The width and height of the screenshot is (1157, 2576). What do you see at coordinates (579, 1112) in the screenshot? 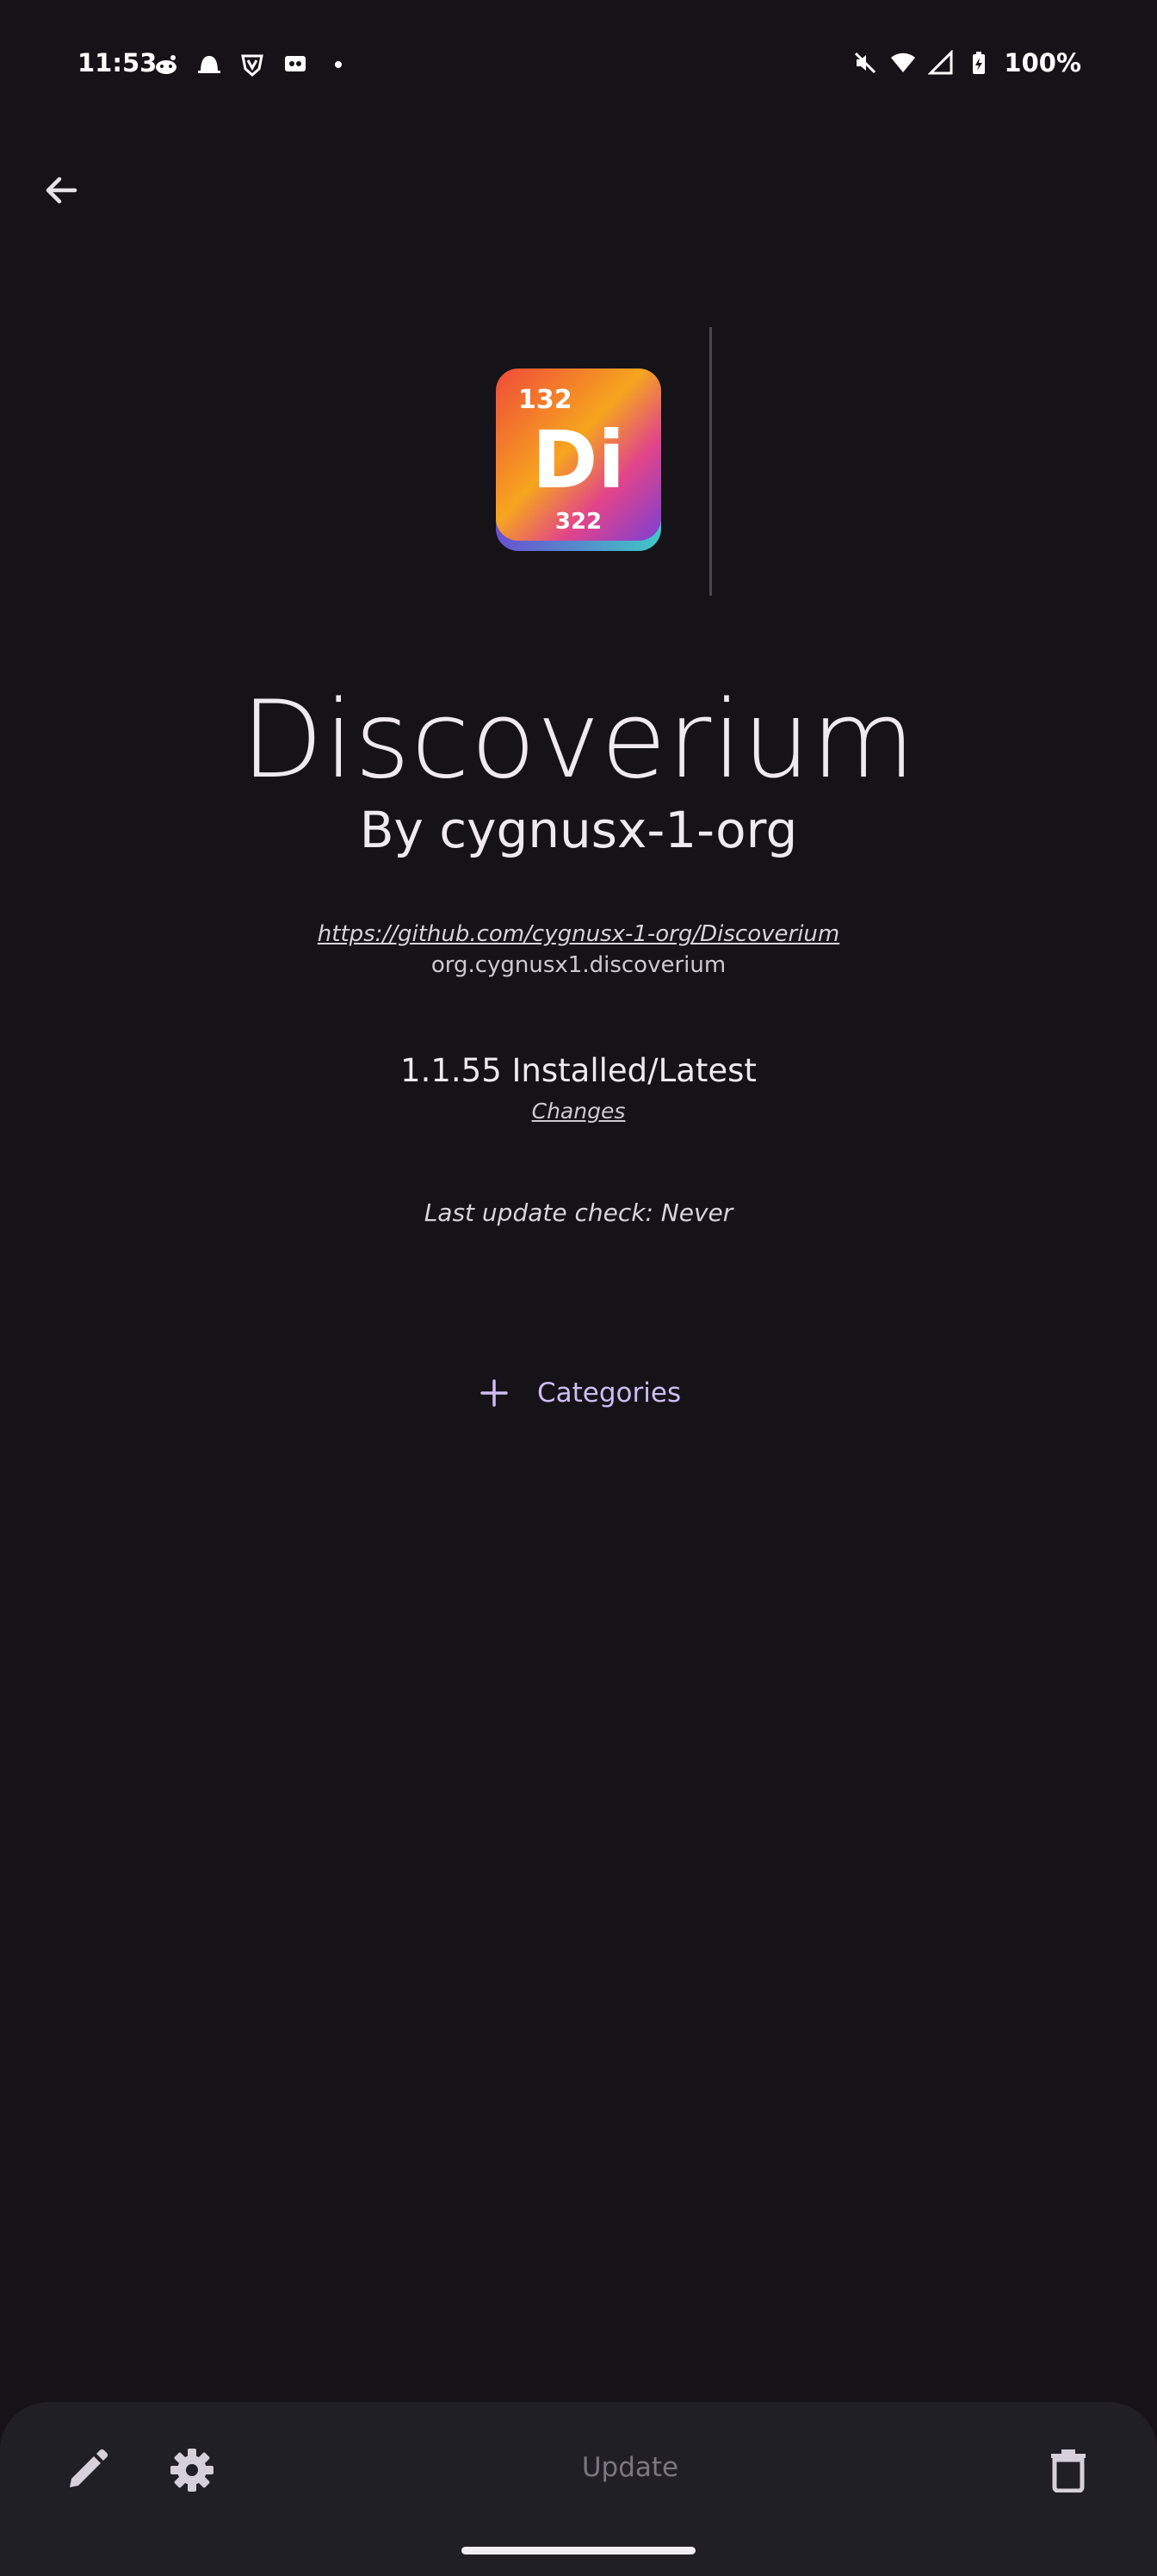
I see `changes-link: Changes` at bounding box center [579, 1112].